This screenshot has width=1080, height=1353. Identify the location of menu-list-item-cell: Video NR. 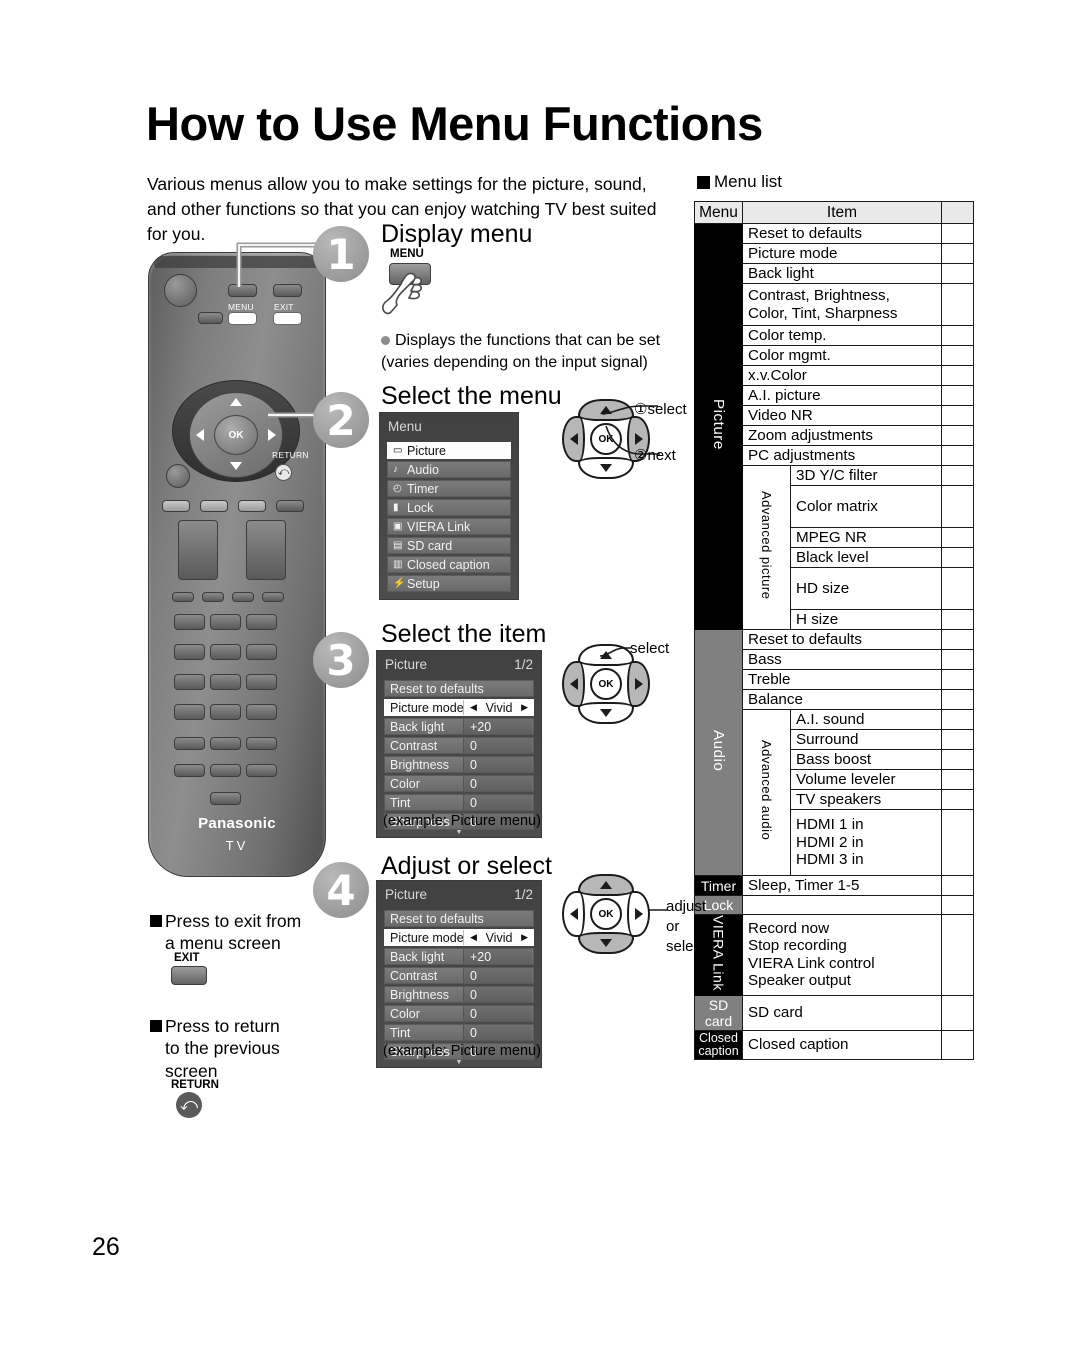
(842, 415).